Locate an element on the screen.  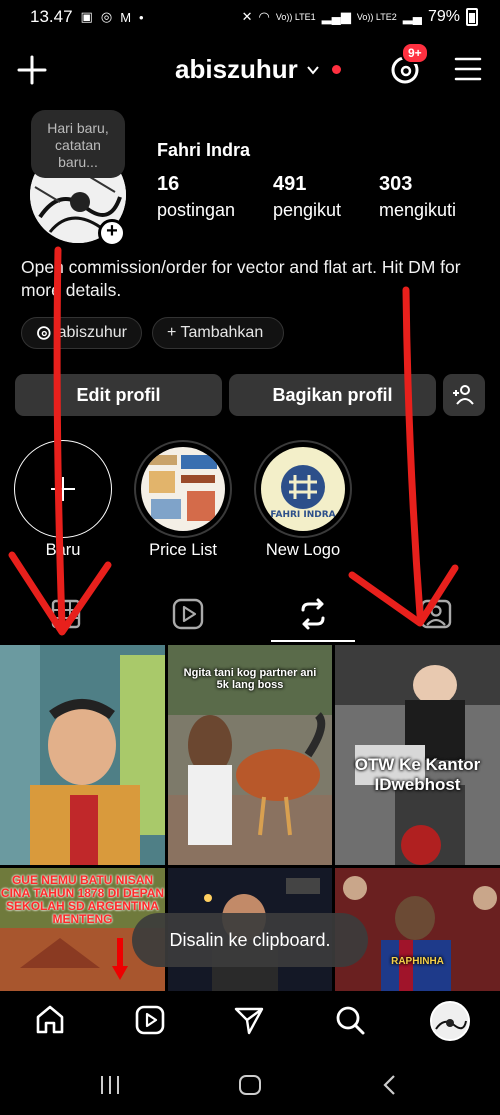
network-label-1: Vo)) LTE1 is located at coordinates (295, 16).